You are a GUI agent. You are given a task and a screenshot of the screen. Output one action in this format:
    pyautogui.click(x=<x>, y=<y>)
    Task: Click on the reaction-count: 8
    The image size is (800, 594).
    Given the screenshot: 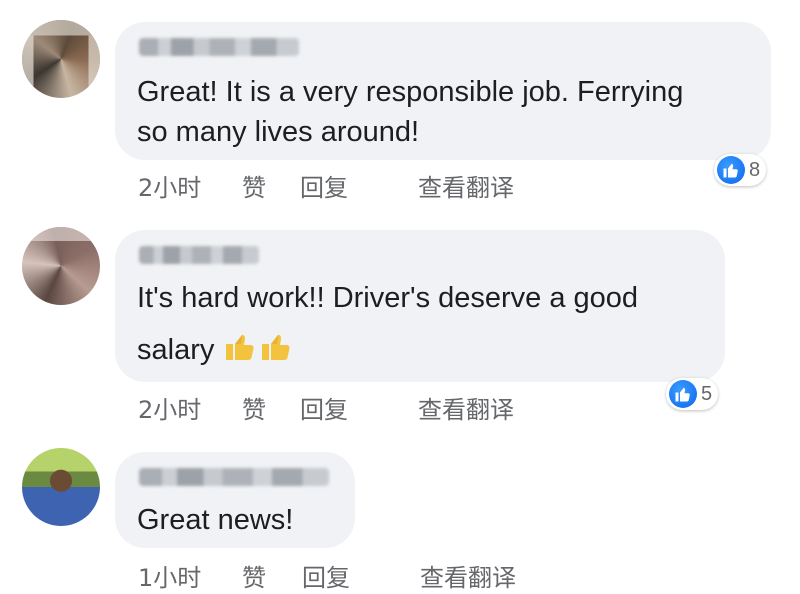 What is the action you would take?
    pyautogui.click(x=755, y=169)
    